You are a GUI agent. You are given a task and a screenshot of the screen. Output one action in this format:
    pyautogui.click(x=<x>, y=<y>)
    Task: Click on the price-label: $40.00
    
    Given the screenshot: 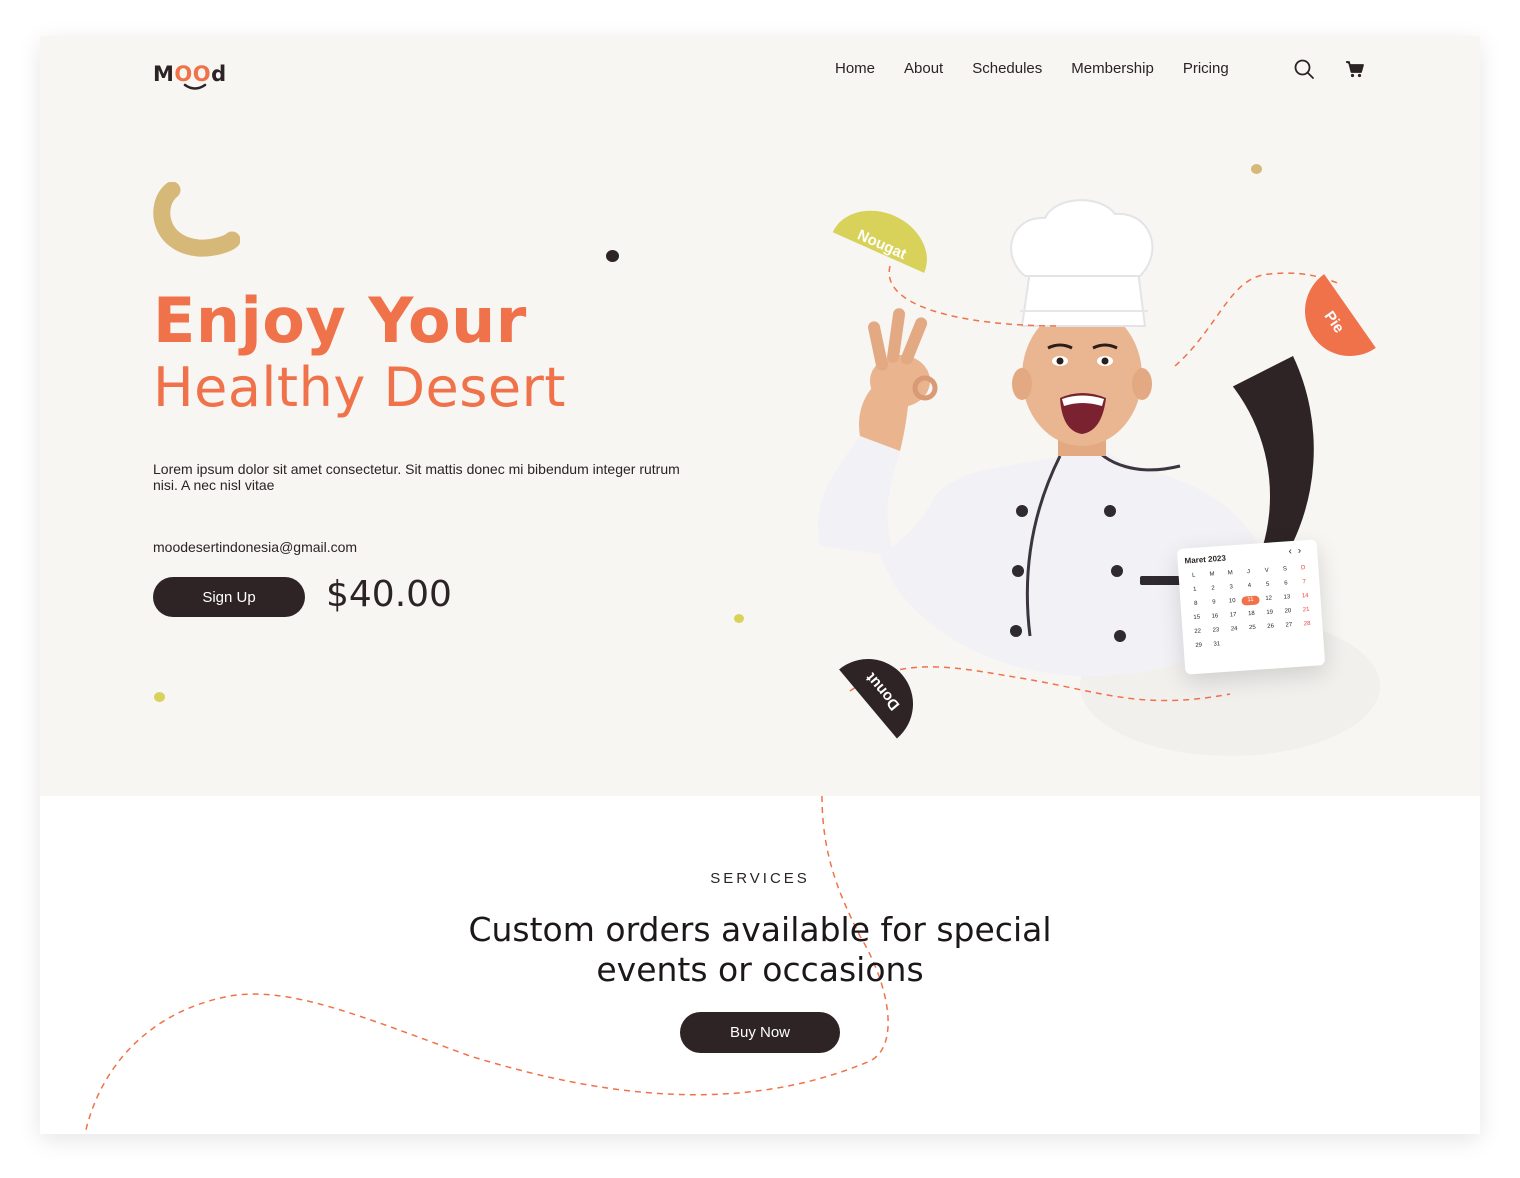 What is the action you would take?
    pyautogui.click(x=389, y=594)
    